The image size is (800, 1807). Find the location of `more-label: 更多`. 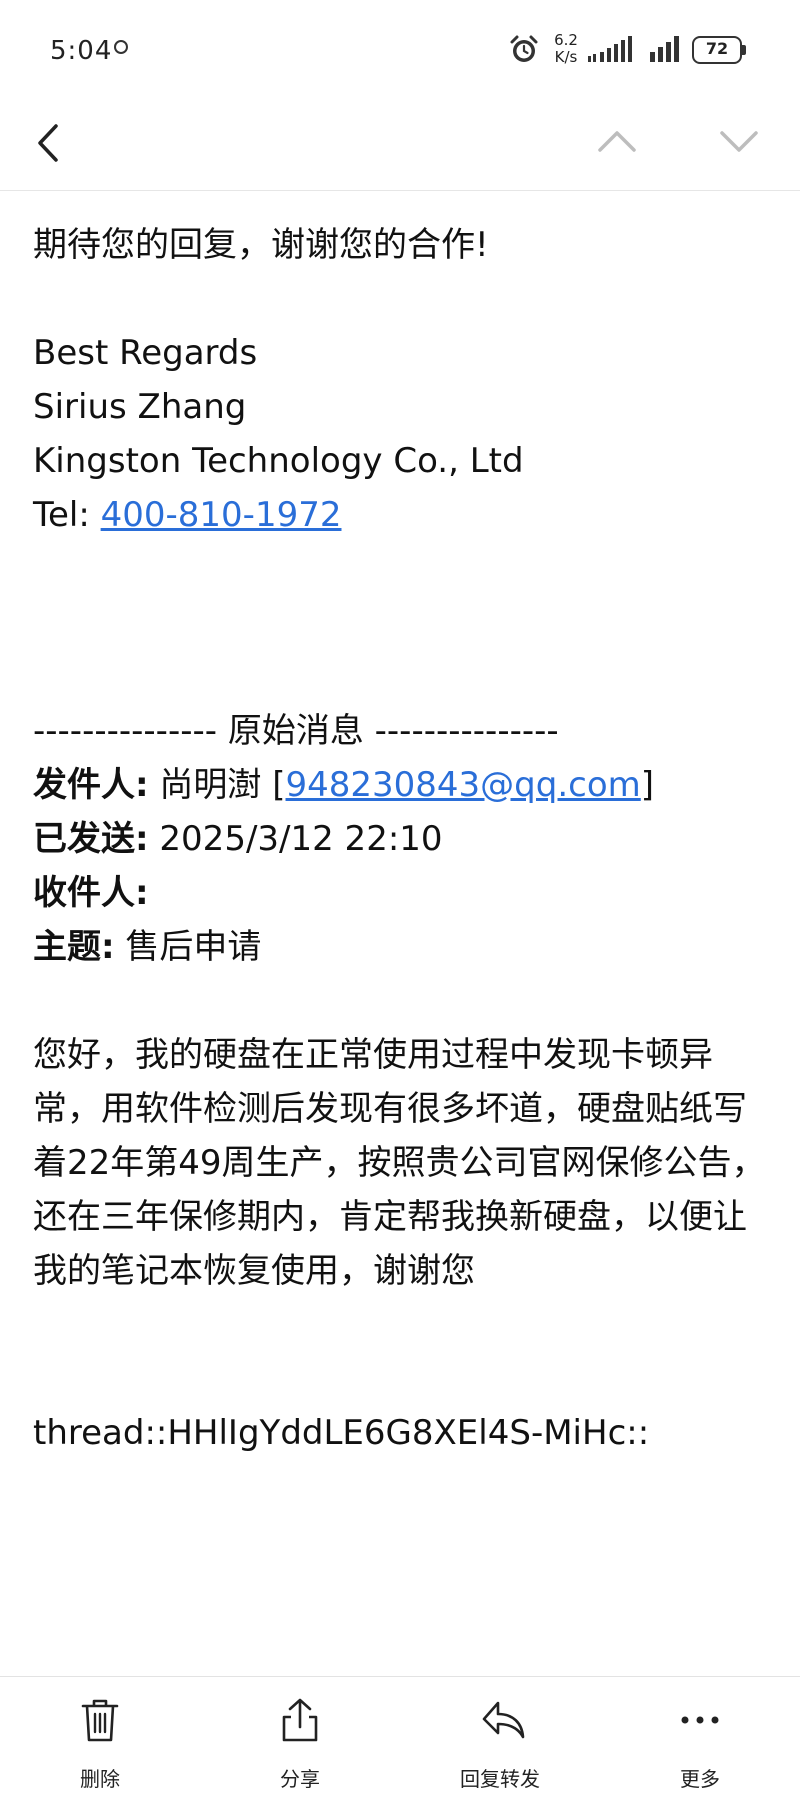

more-label: 更多 is located at coordinates (700, 1779).